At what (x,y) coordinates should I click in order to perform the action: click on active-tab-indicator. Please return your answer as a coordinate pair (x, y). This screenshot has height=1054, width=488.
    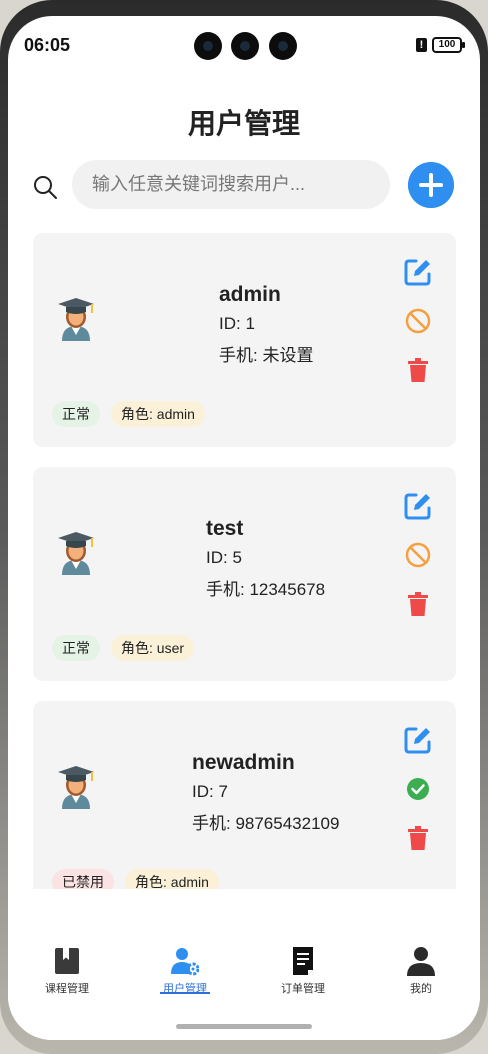
    Looking at the image, I should click on (185, 993).